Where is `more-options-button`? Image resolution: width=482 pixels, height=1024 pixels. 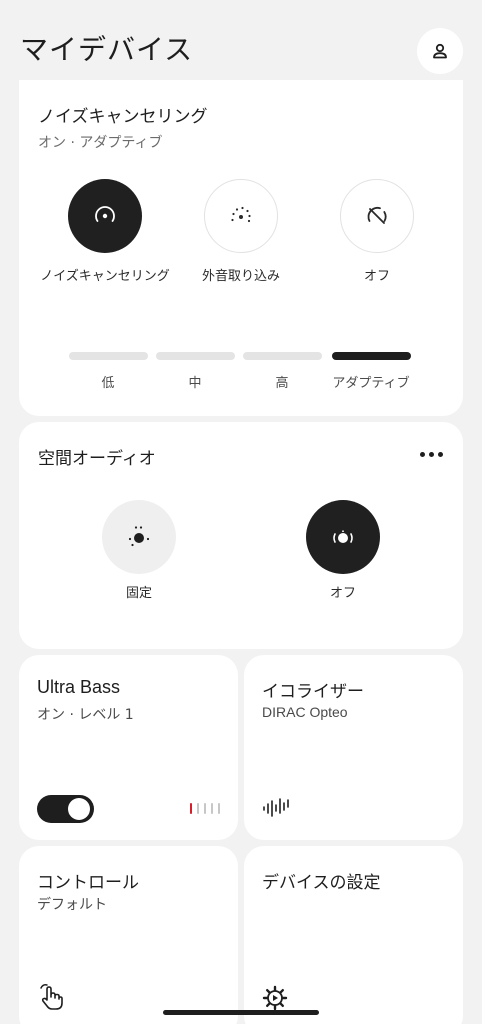
more-options-button is located at coordinates (431, 454).